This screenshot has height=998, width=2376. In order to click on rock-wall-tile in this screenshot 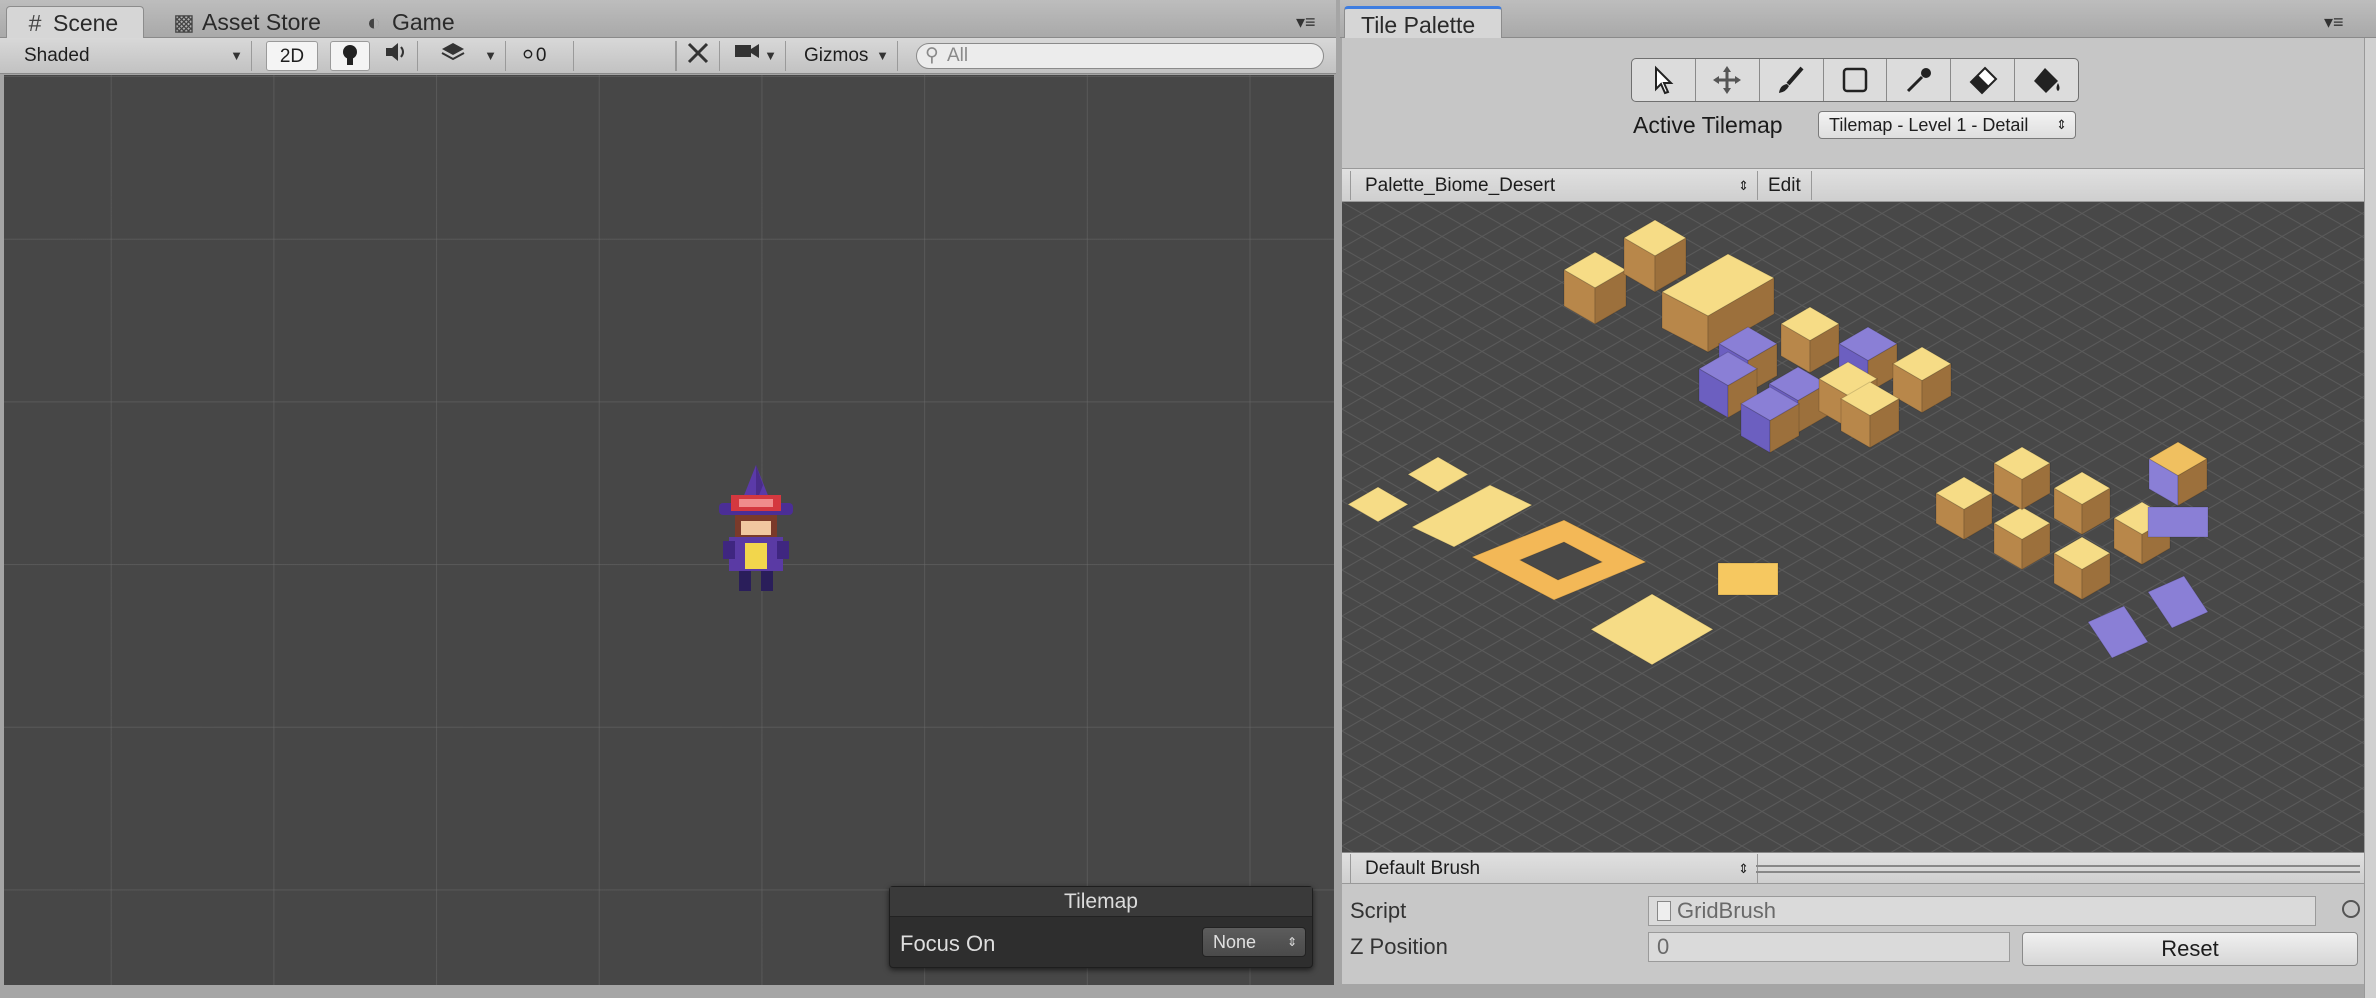, I will do `click(2178, 522)`.